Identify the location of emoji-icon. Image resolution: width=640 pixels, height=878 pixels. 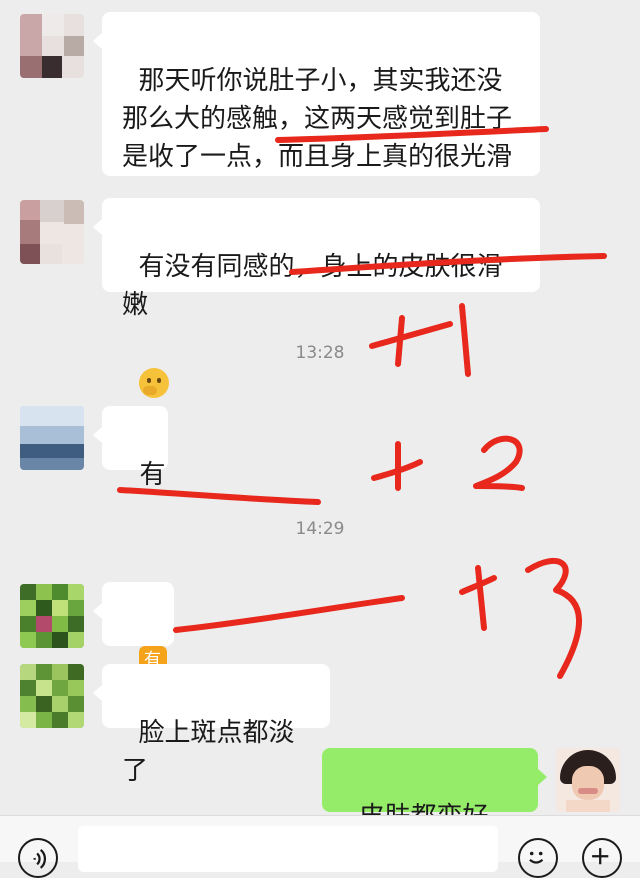
(538, 858).